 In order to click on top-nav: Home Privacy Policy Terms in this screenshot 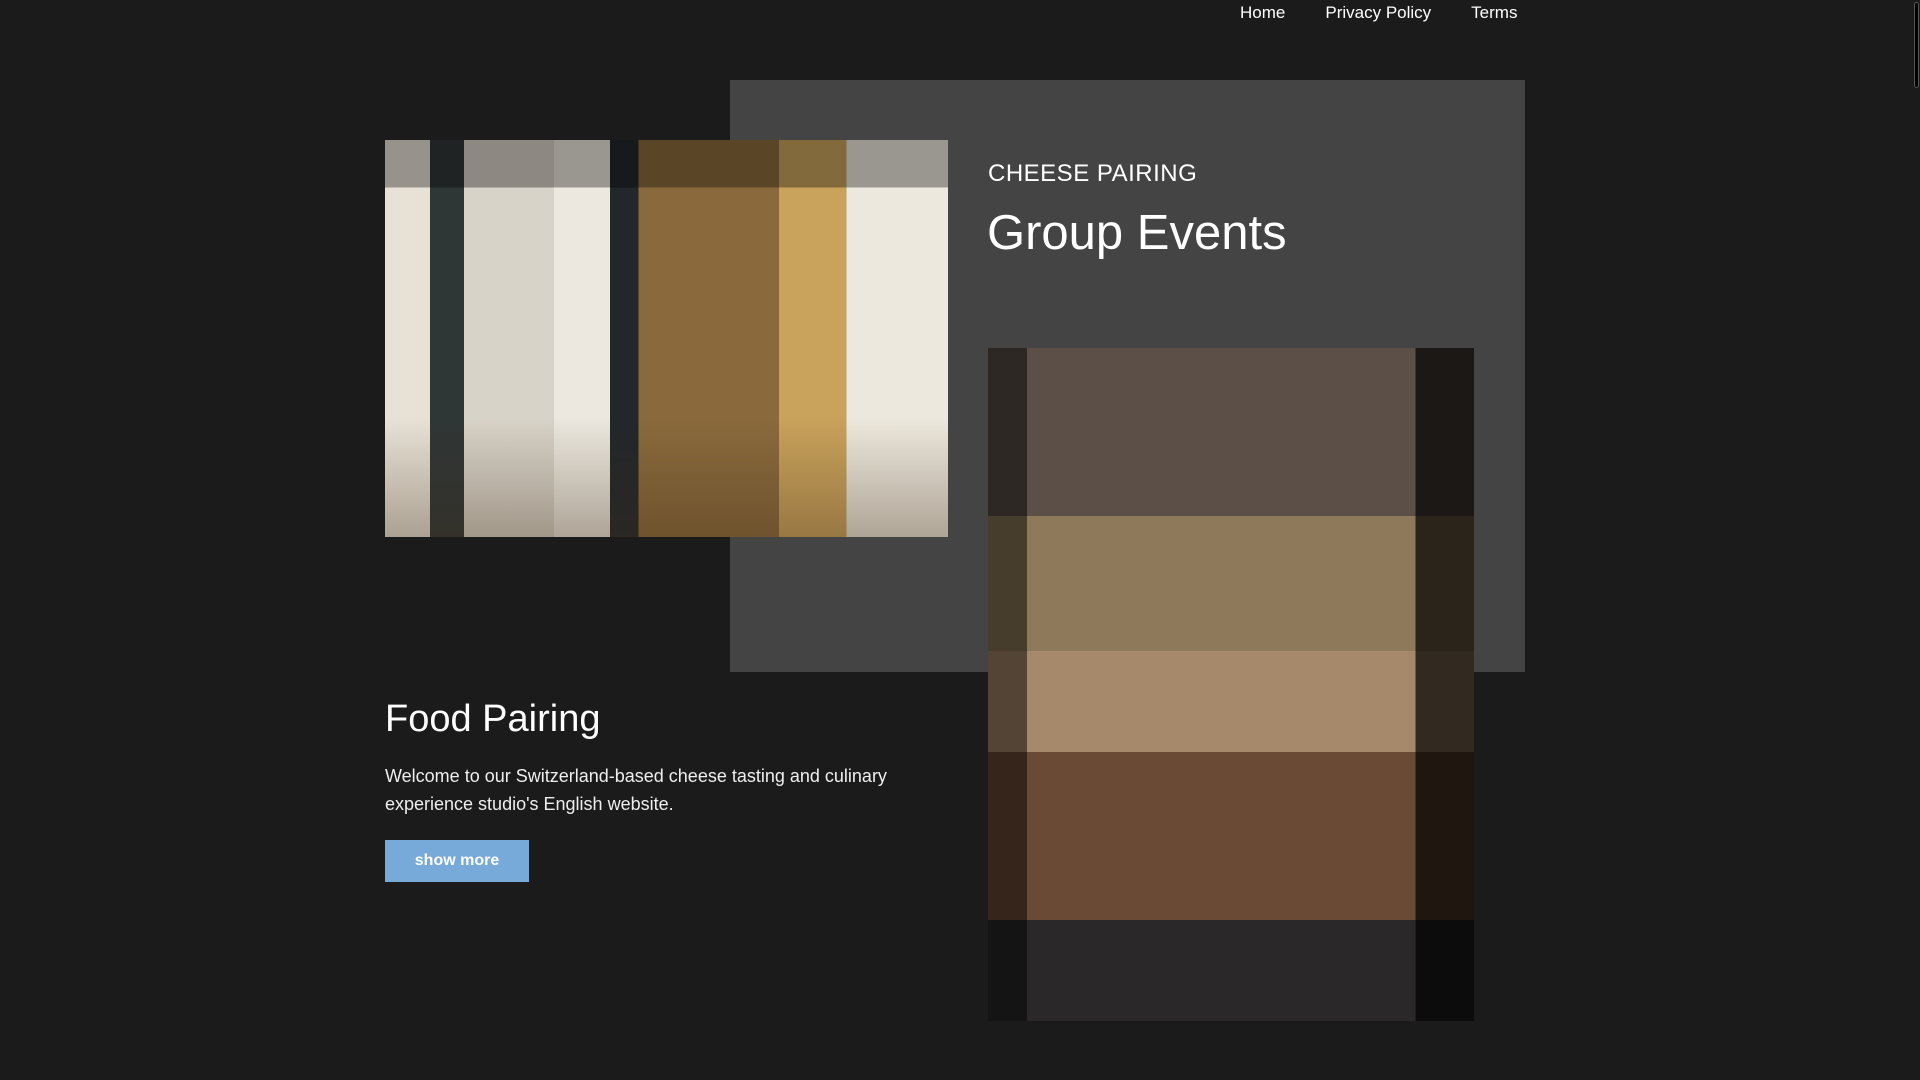, I will do `click(1378, 13)`.